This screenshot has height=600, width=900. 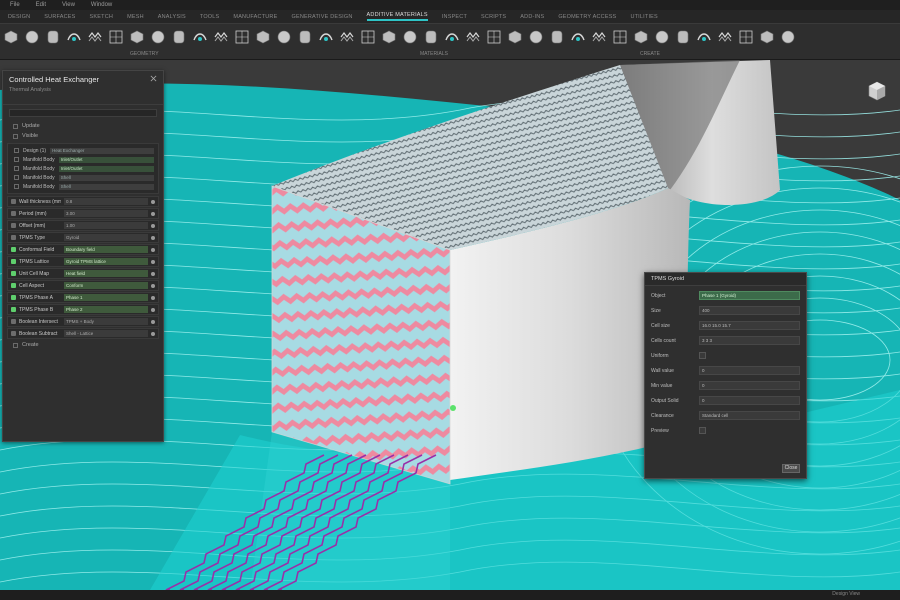 I want to click on dialog-field: Phase 1 (Gyroid), so click(x=749, y=295).